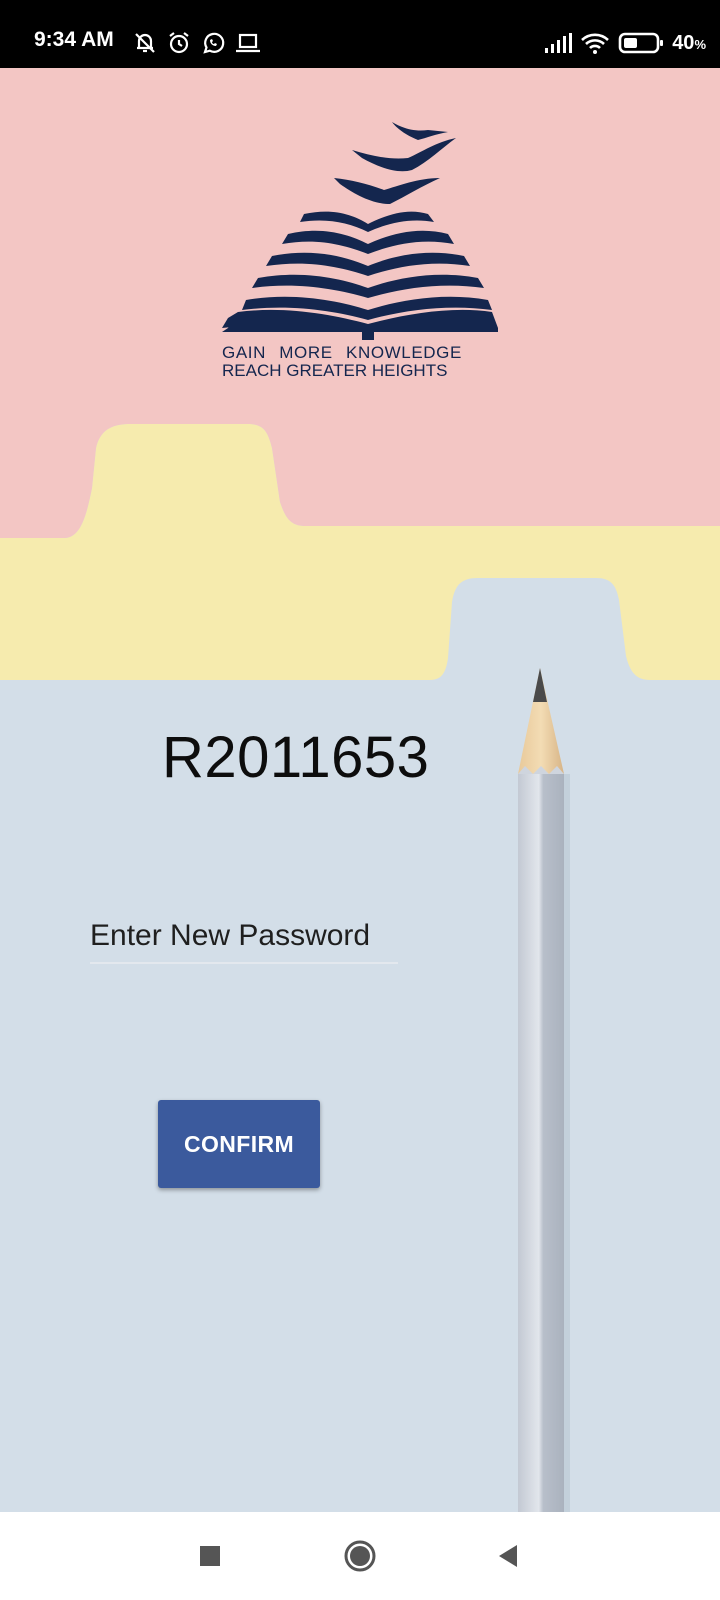 This screenshot has width=720, height=1600. I want to click on back-button, so click(508, 1556).